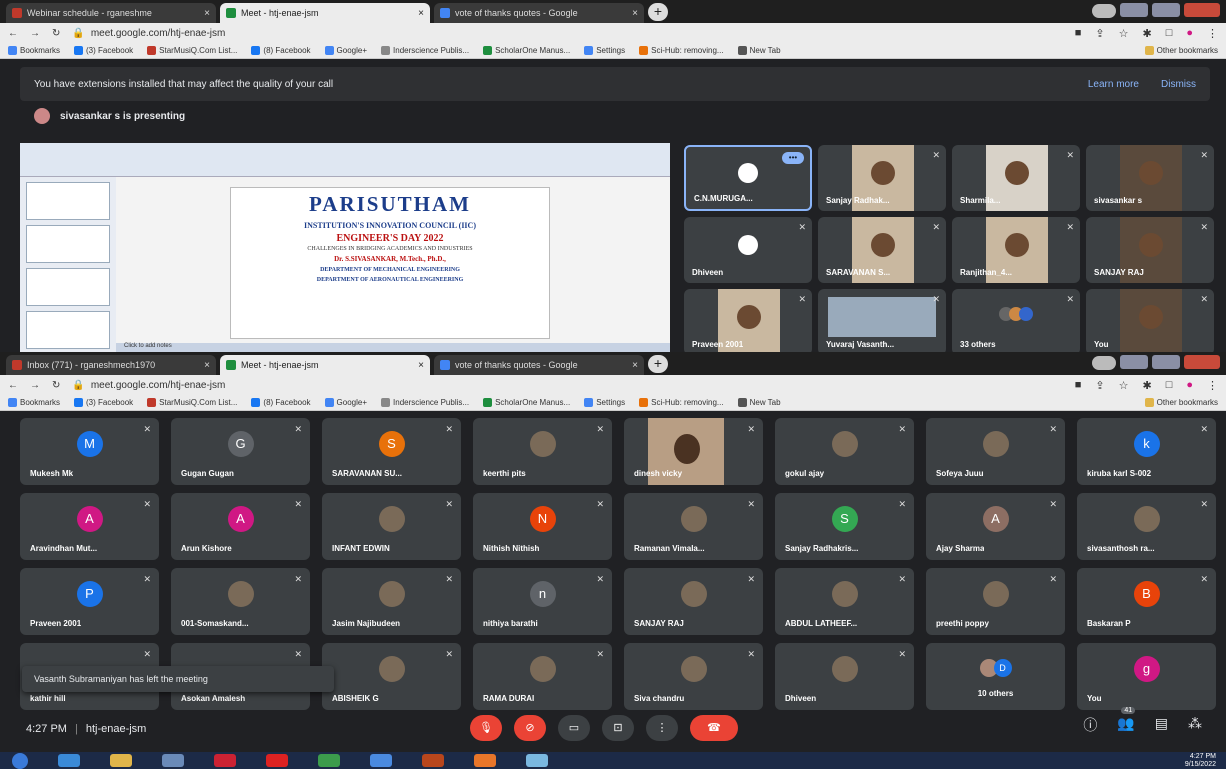 The image size is (1226, 769). What do you see at coordinates (662, 728) in the screenshot?
I see `more-options-button: ⋮` at bounding box center [662, 728].